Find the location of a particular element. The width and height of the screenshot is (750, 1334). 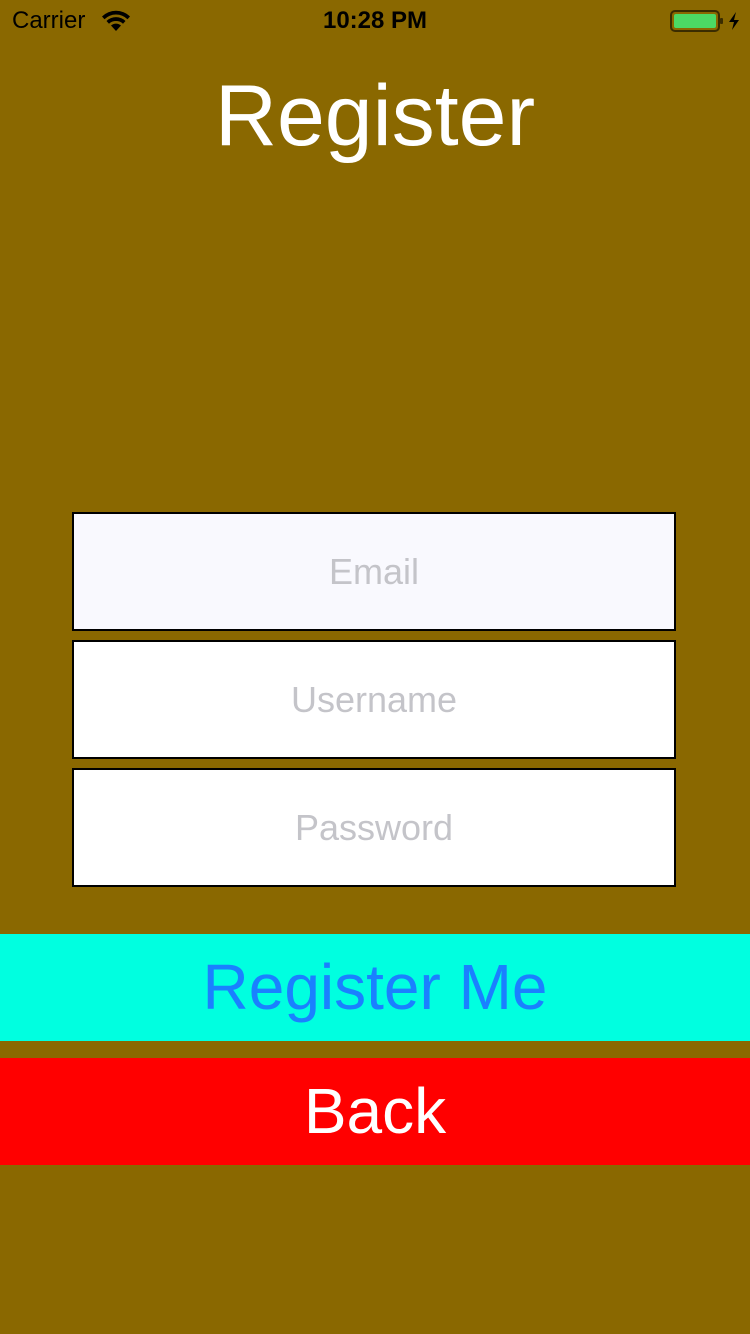

status-bar: Carrier 10:28 PM is located at coordinates (375, 20).